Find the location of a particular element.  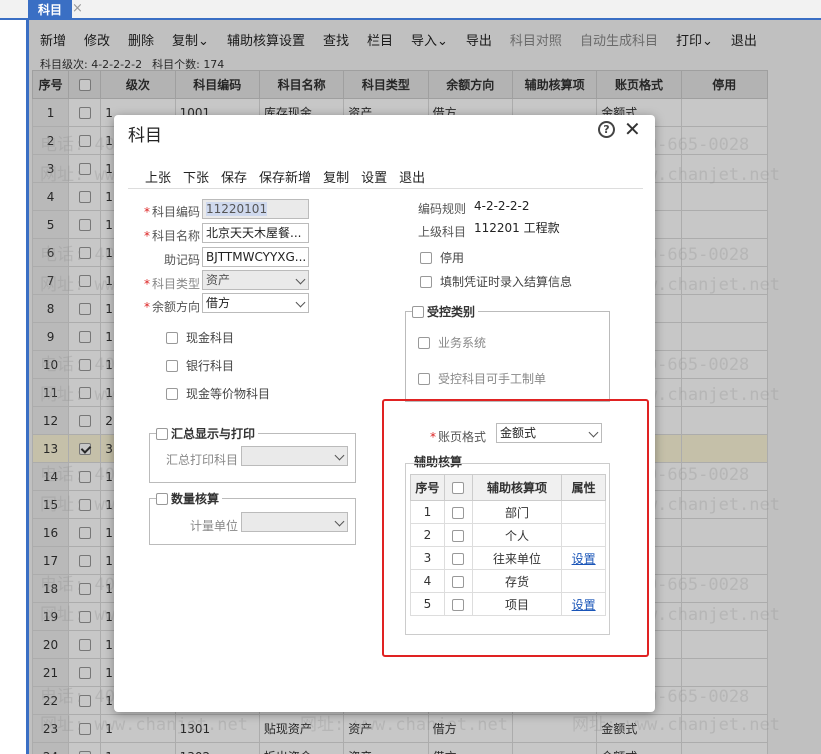

direction-label: * 余额方向 is located at coordinates (171, 307).